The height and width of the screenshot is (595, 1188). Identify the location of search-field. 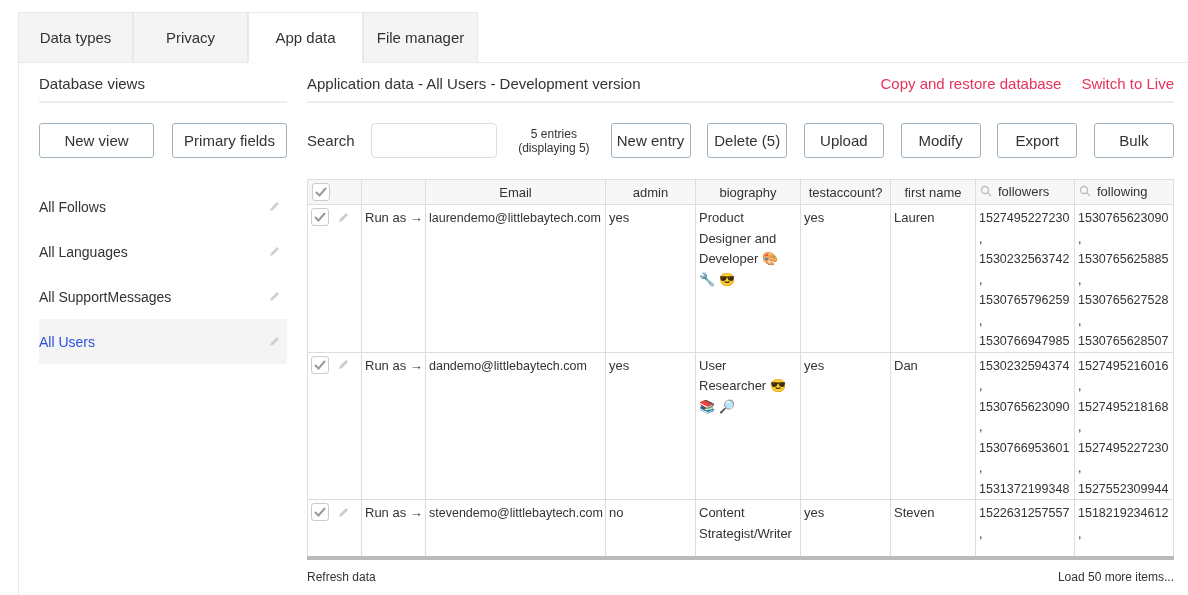
(434, 140).